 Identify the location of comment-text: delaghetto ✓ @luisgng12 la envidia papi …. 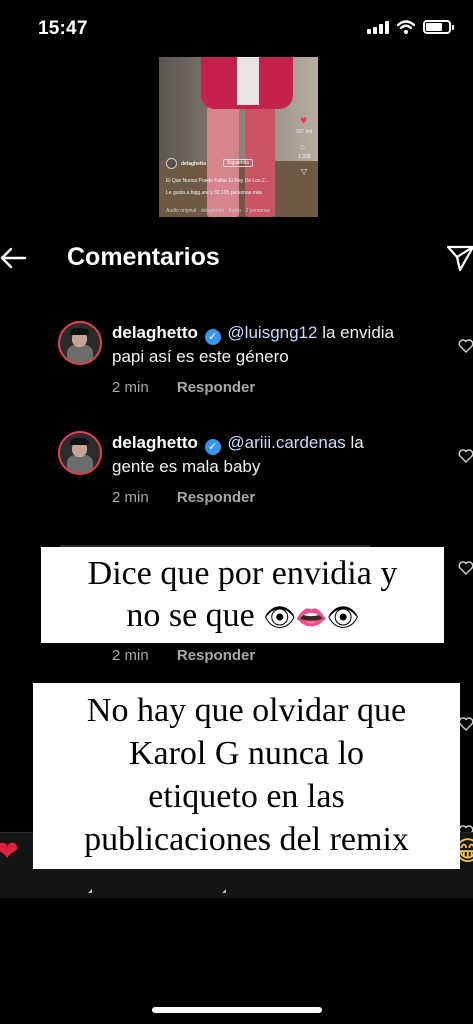
(277, 345).